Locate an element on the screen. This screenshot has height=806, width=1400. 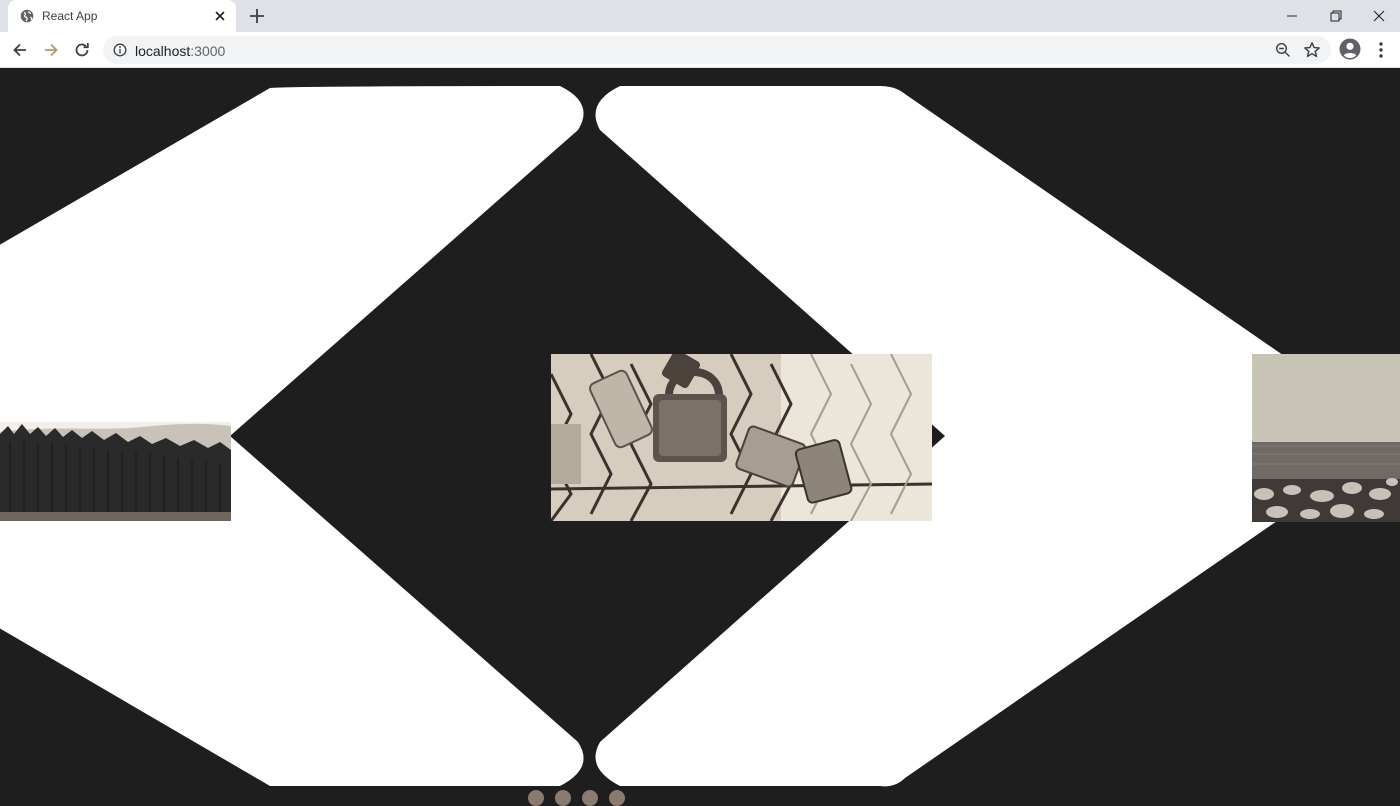
tab-strip: React App is located at coordinates (700, 16).